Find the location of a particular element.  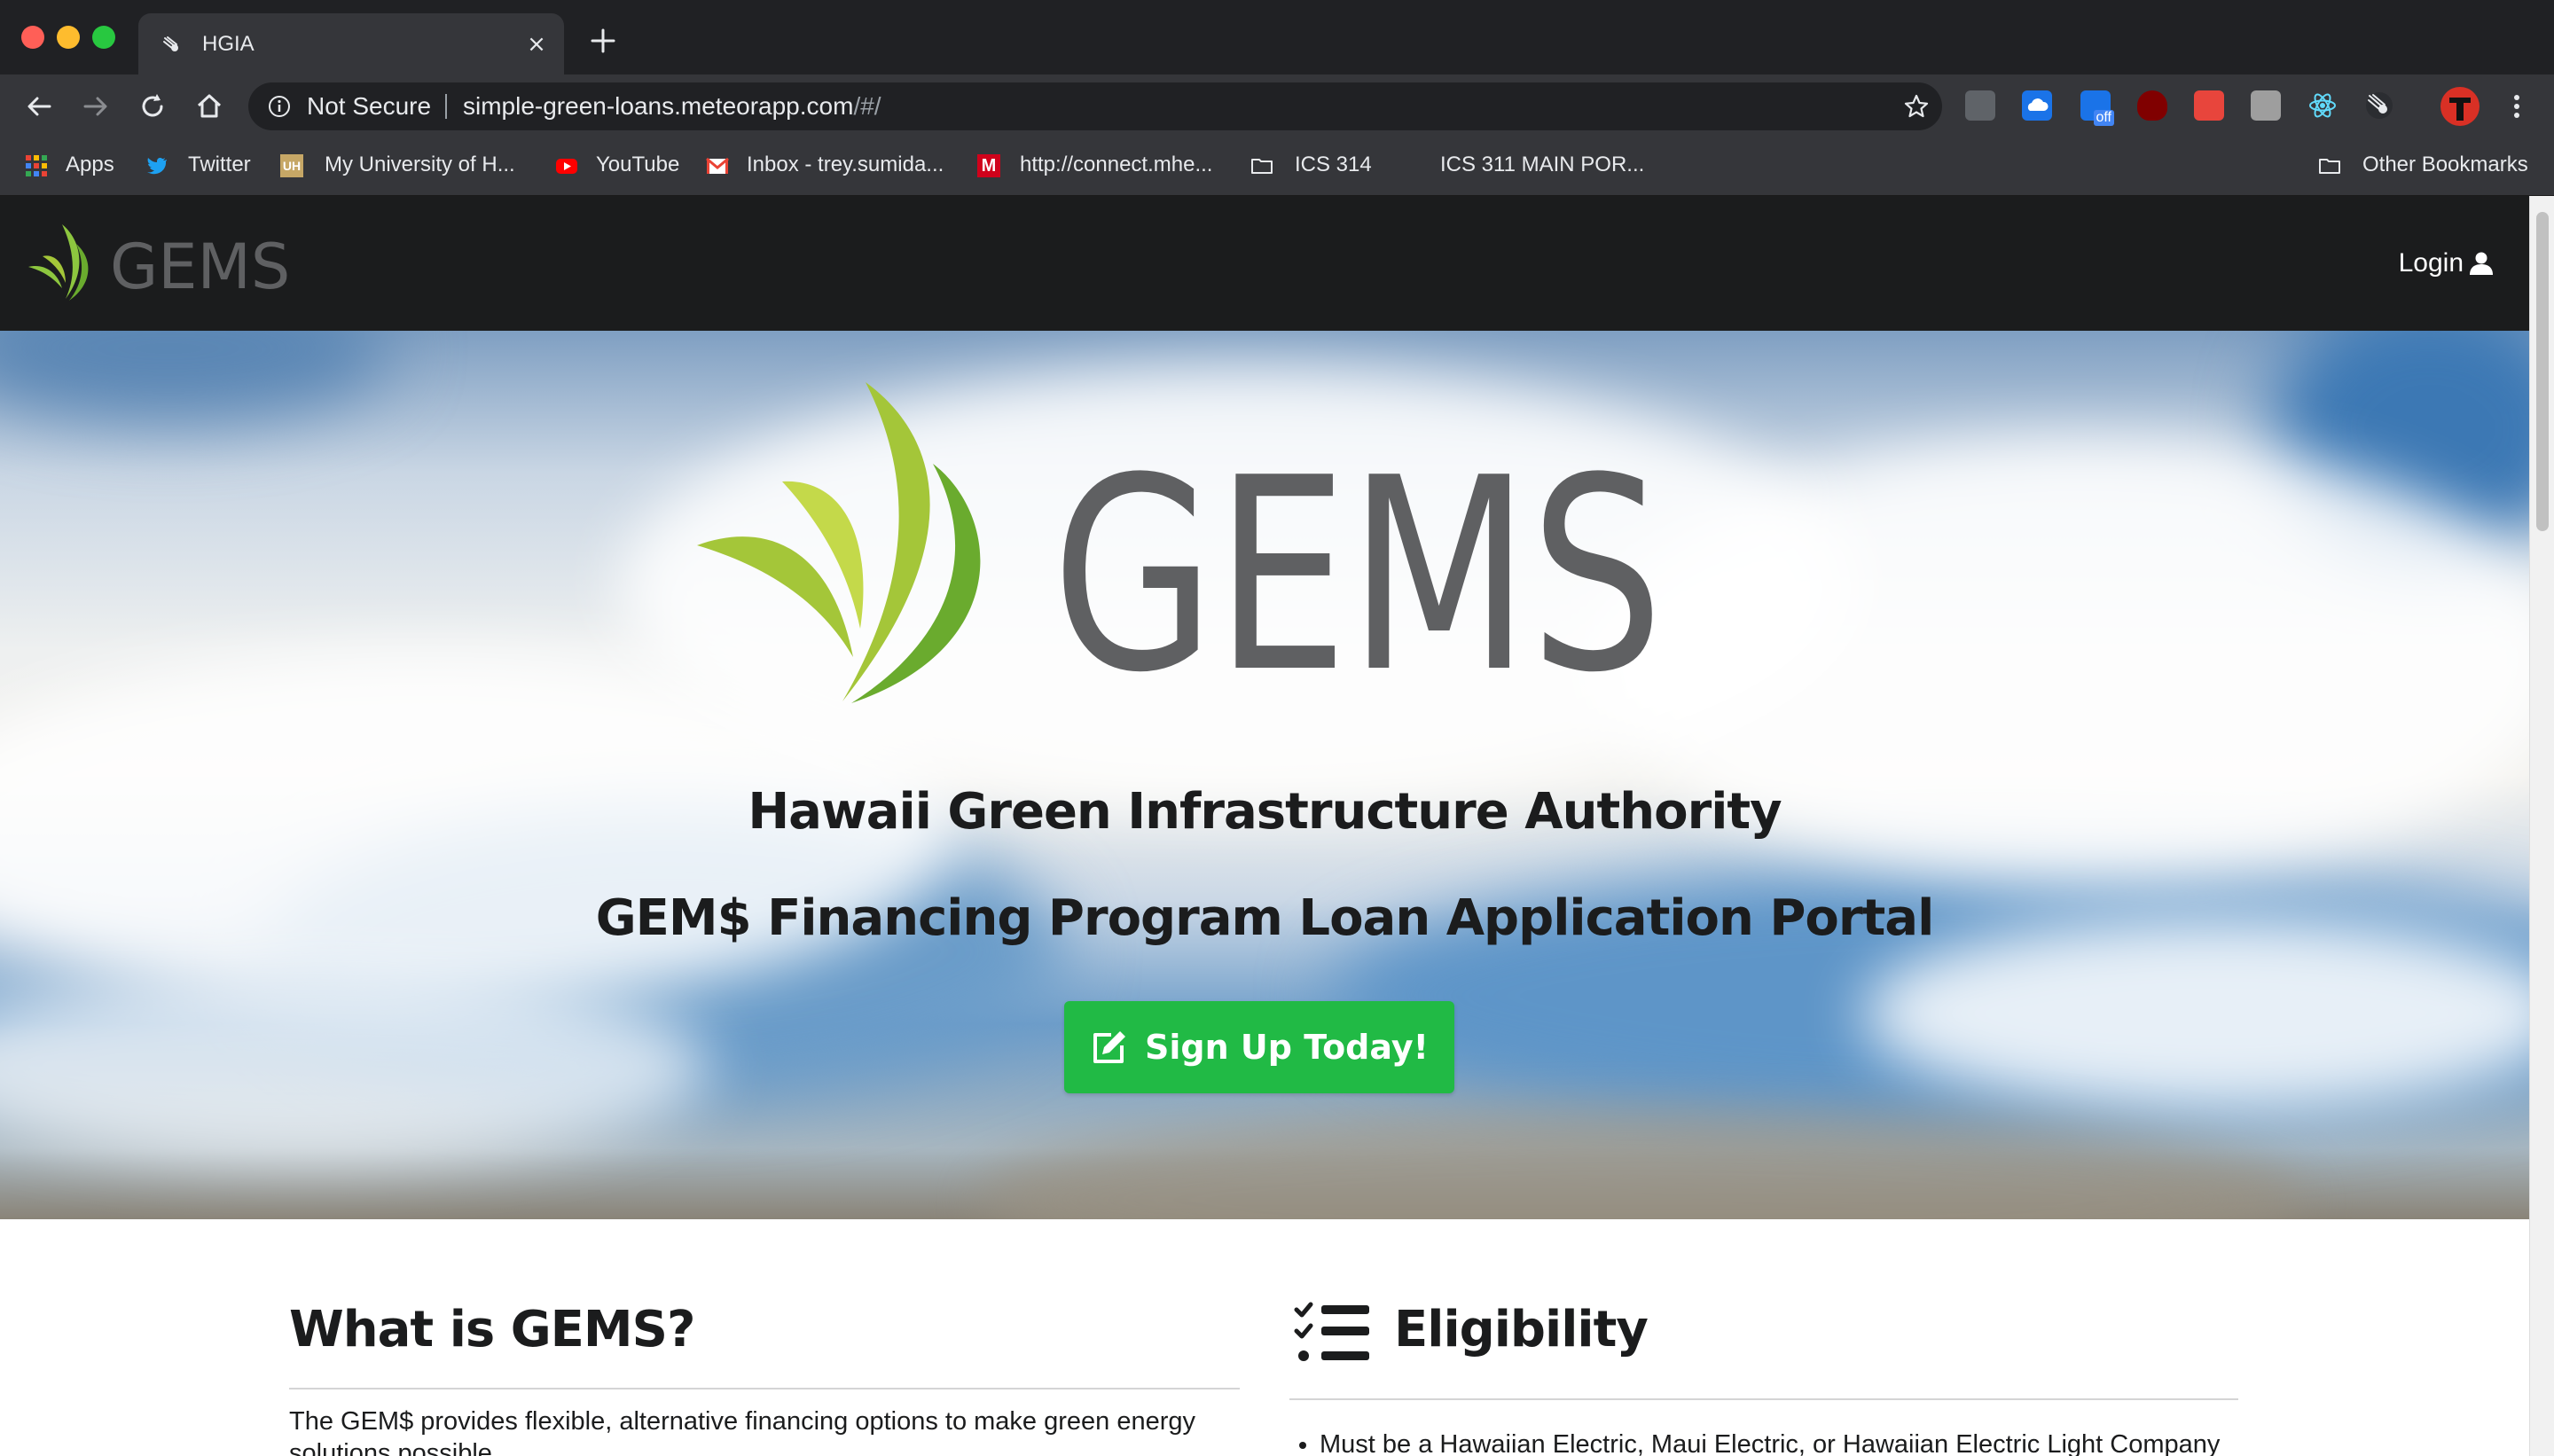

mountain-silhouette is located at coordinates (1640, 1165).